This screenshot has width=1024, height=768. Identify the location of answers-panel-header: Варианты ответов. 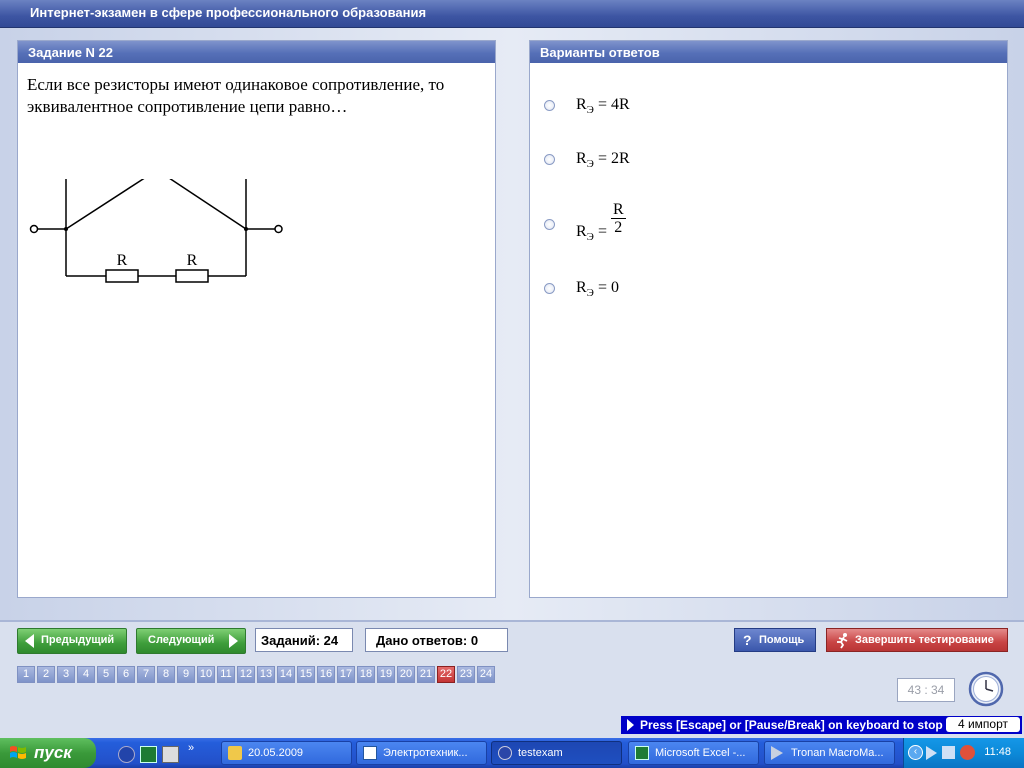
(768, 52).